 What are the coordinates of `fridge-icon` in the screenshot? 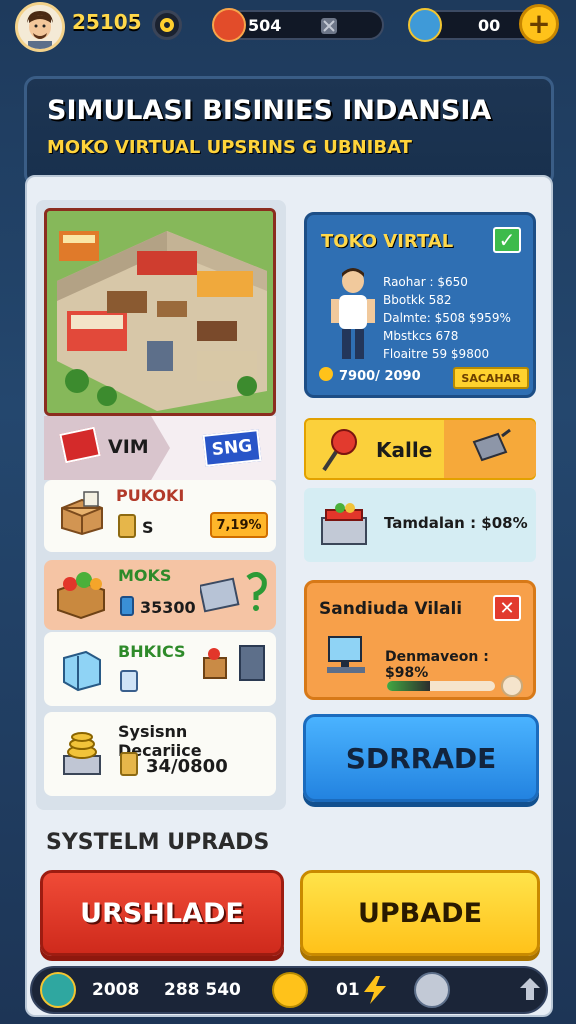 It's located at (82, 671).